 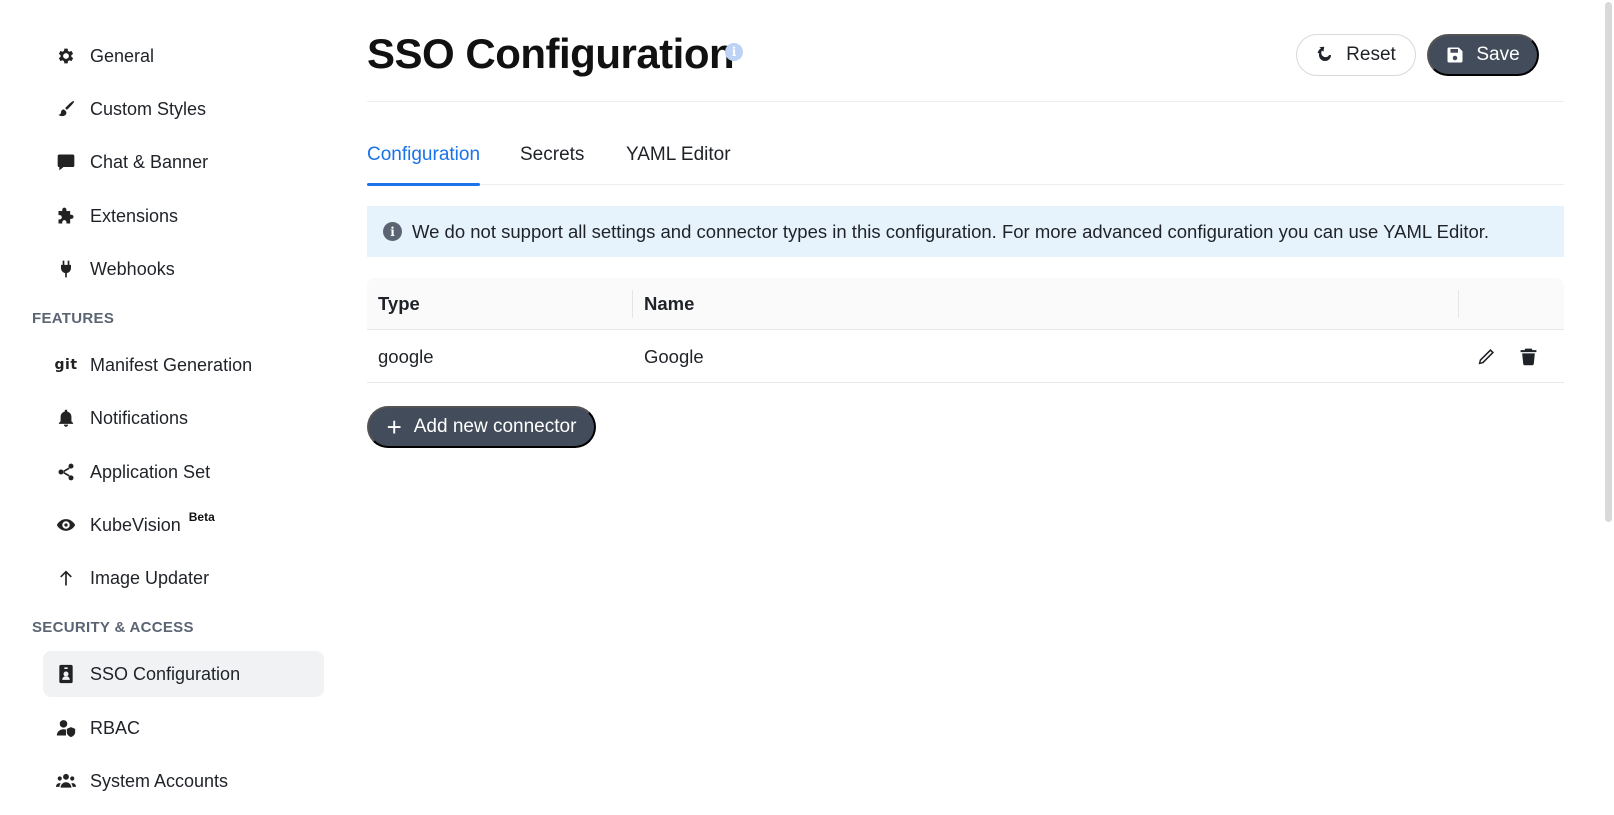 I want to click on info-icon: i, so click(x=734, y=52).